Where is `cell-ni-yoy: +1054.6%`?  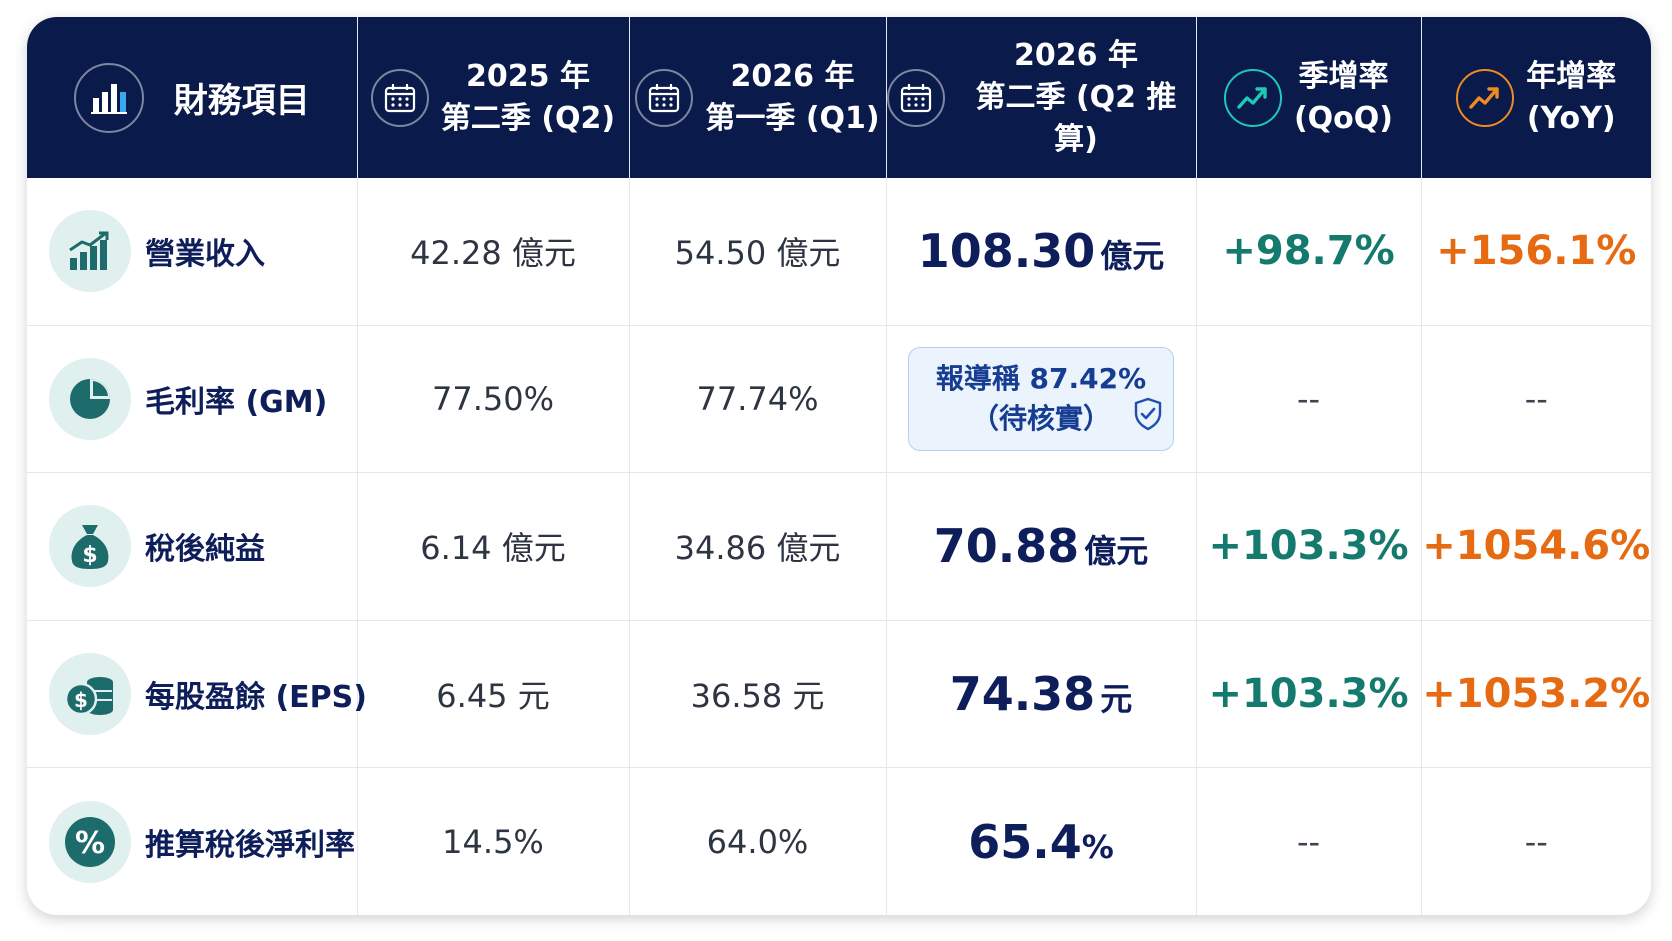 cell-ni-yoy: +1054.6% is located at coordinates (1536, 546).